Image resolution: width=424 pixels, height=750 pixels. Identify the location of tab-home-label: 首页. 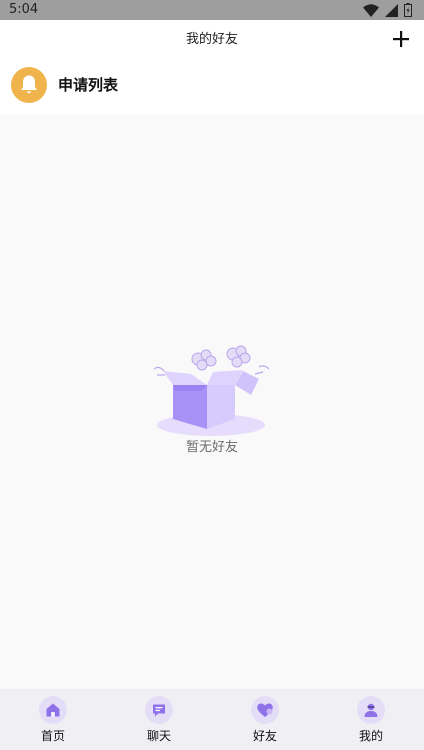
(52, 736).